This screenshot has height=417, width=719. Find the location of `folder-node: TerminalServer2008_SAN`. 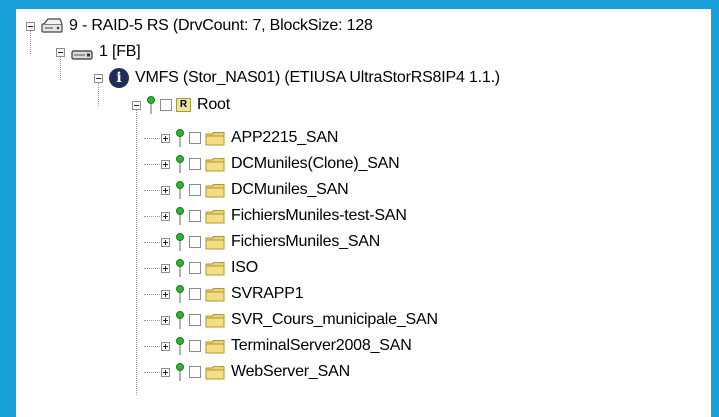

folder-node: TerminalServer2008_SAN is located at coordinates (286, 346).